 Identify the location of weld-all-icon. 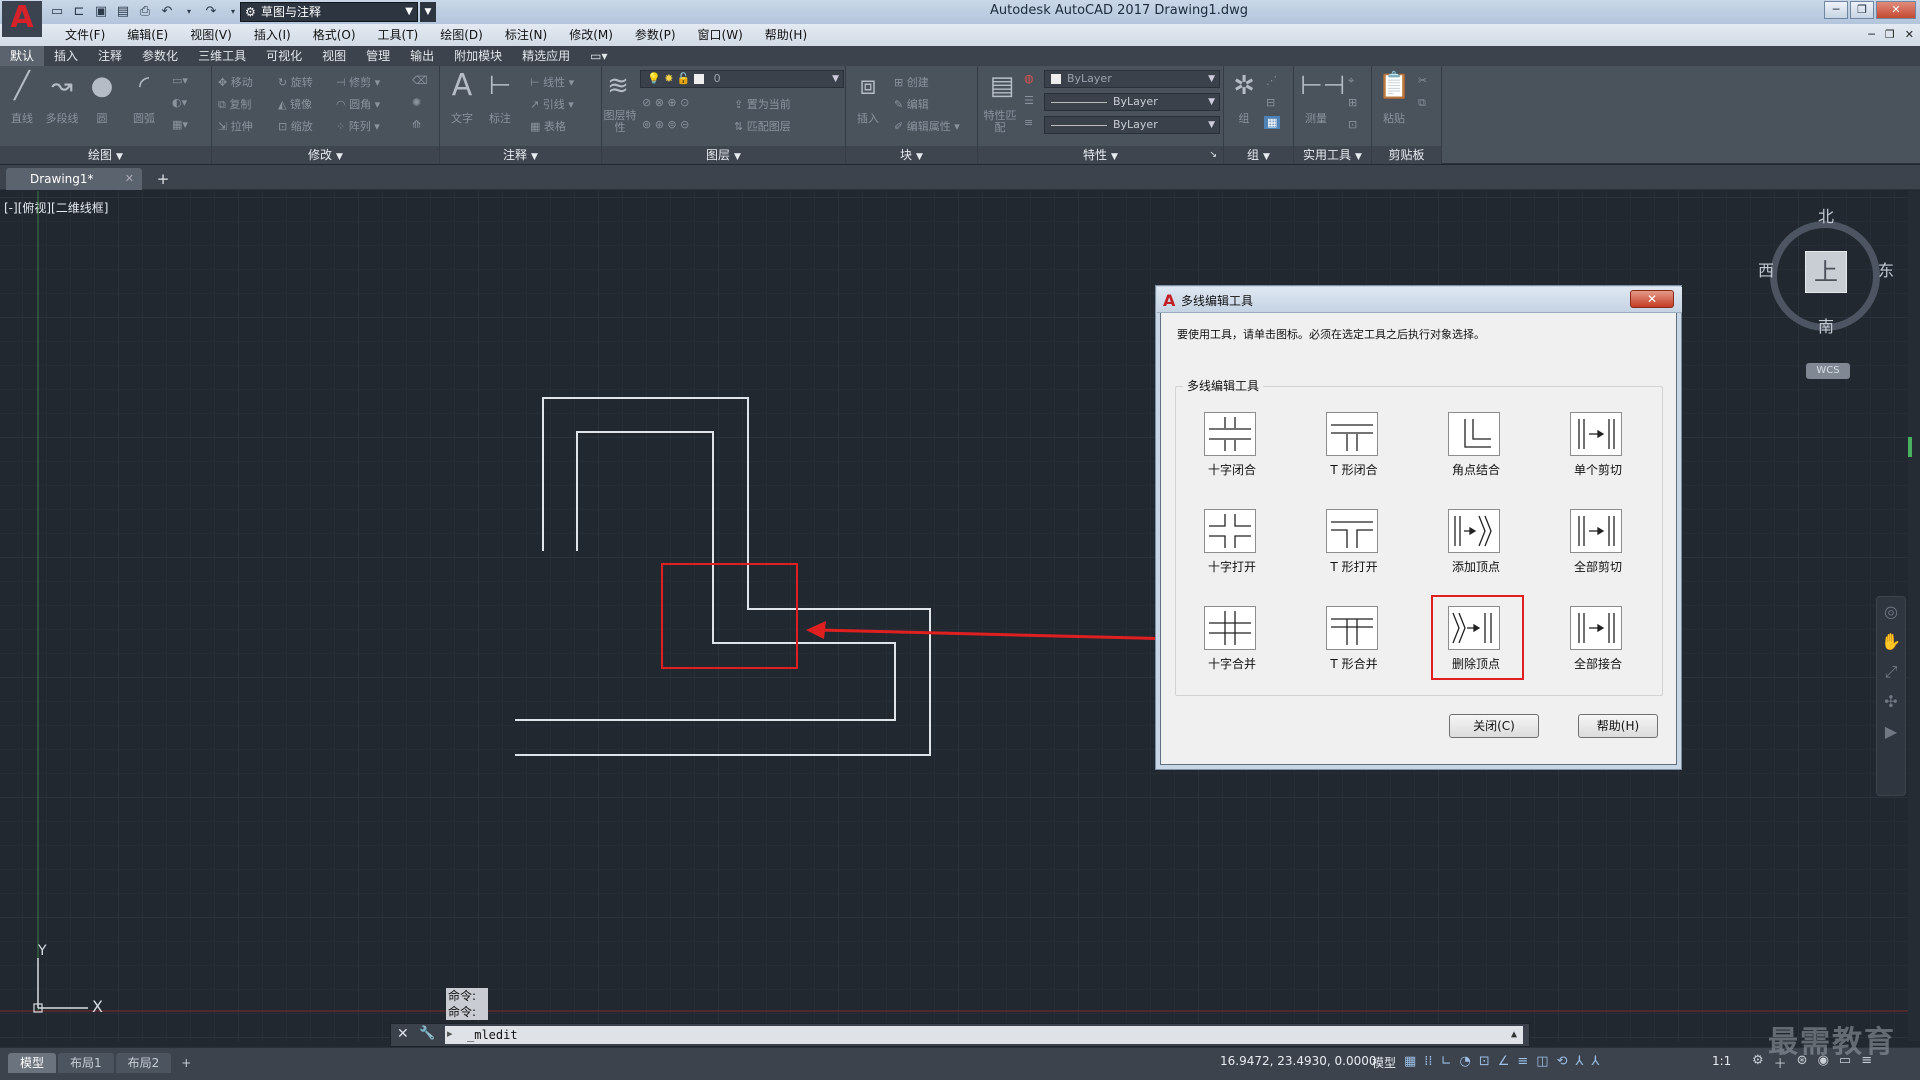
(1596, 628).